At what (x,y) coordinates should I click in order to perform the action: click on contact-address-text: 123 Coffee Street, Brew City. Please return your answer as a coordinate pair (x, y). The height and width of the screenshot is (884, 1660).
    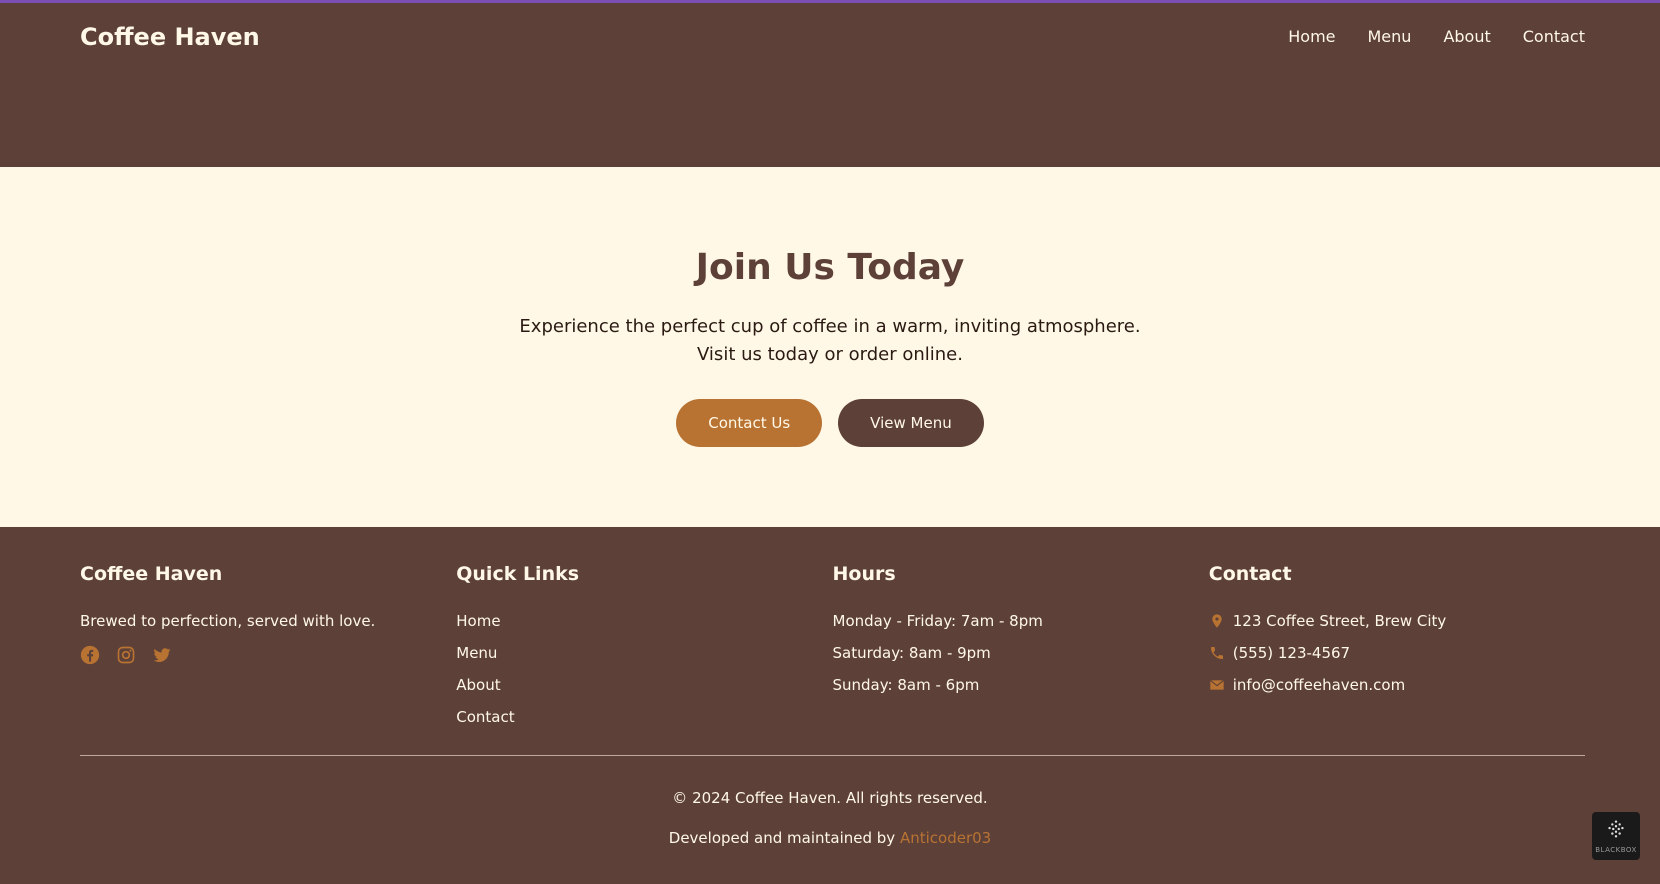
    Looking at the image, I should click on (1339, 621).